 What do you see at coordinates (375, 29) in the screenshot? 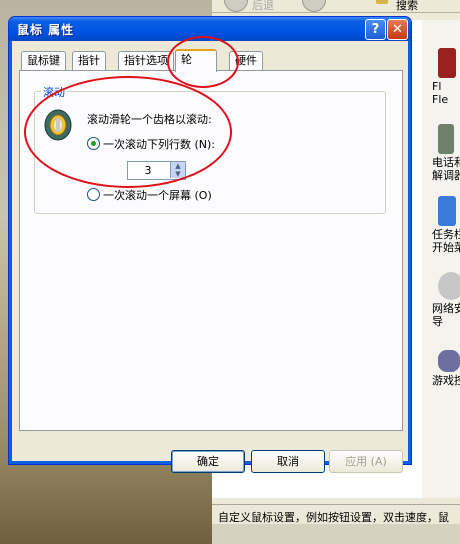
I see `help-button: ?` at bounding box center [375, 29].